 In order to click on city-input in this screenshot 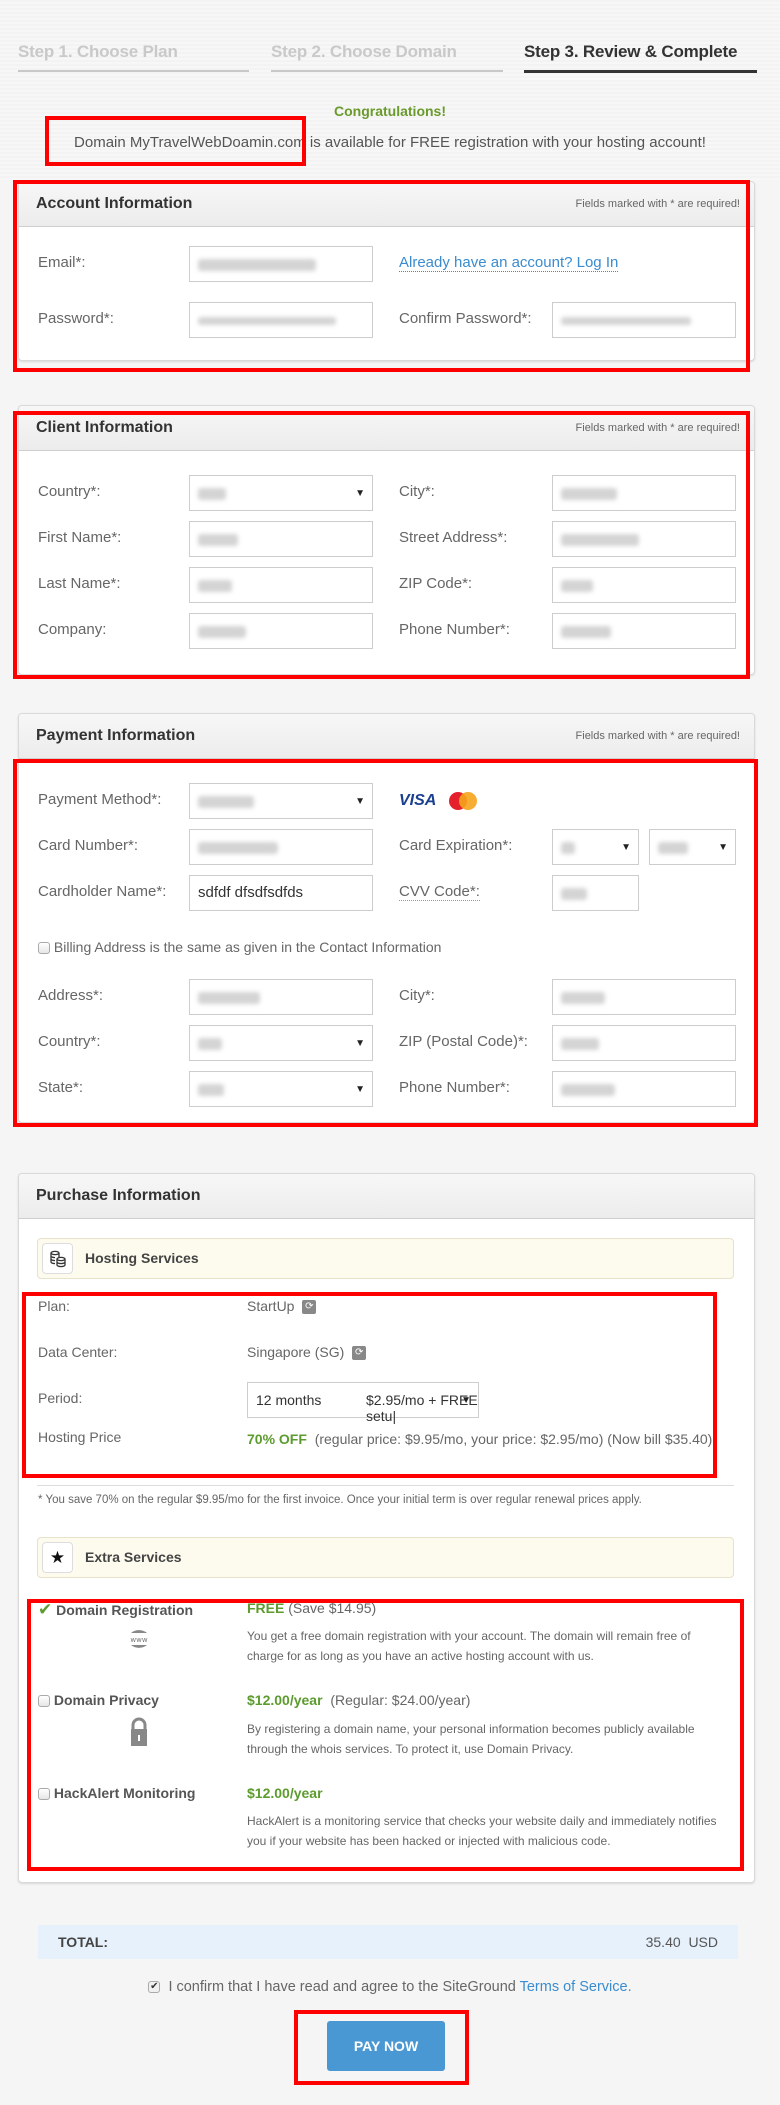, I will do `click(644, 493)`.